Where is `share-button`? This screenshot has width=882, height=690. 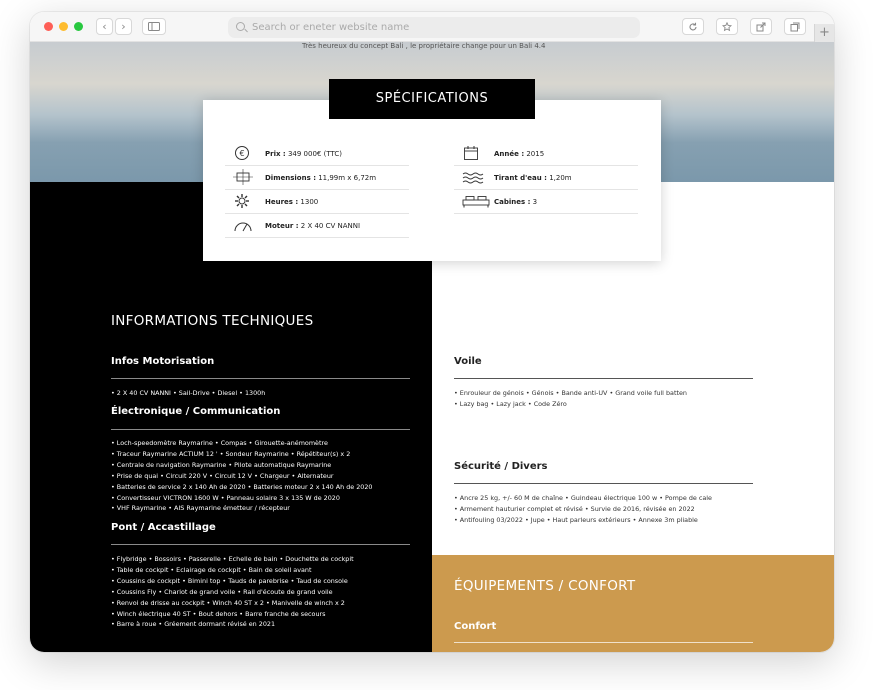 share-button is located at coordinates (761, 26).